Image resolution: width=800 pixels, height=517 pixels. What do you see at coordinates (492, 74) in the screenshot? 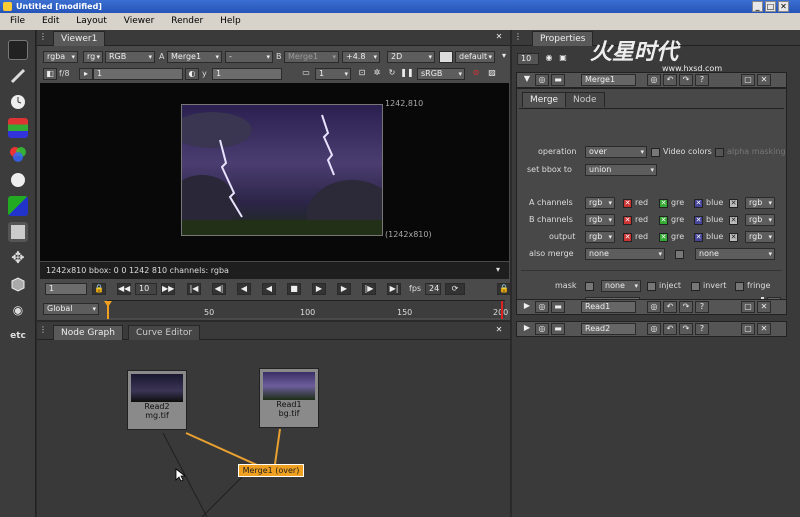
I see `wipe-icon: ▨` at bounding box center [492, 74].